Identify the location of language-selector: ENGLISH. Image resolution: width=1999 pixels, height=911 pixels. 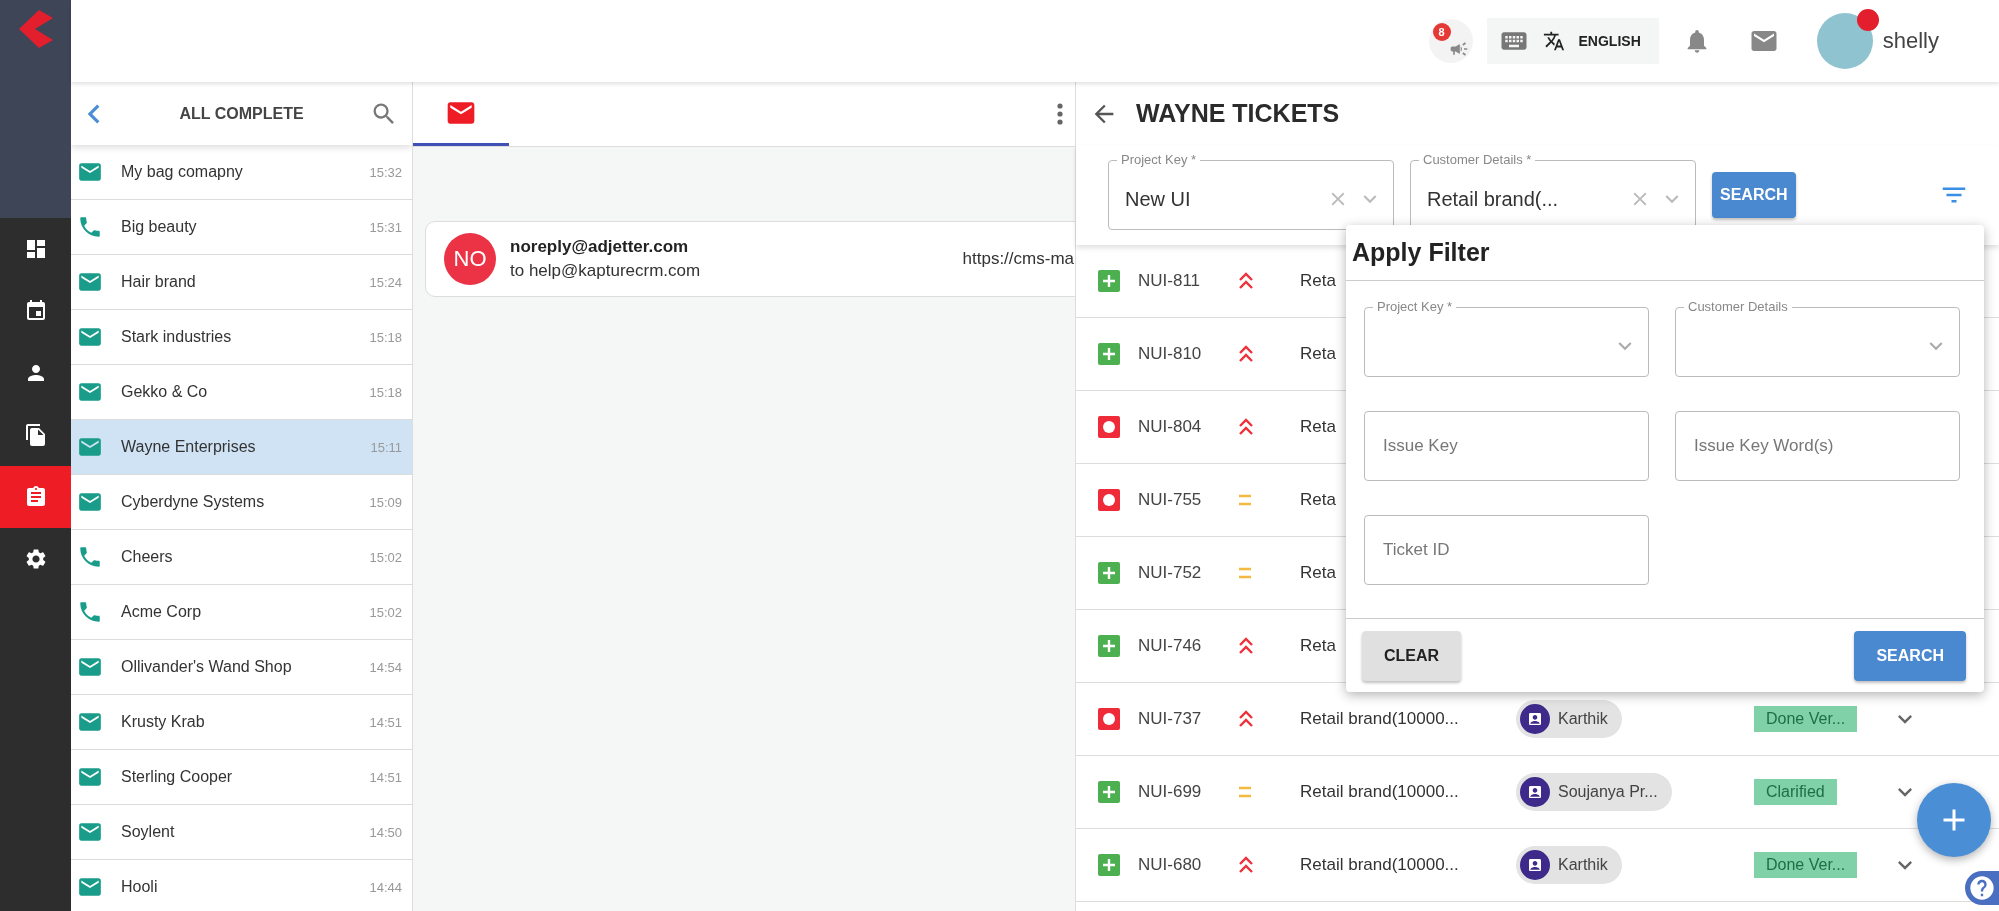
(1572, 41).